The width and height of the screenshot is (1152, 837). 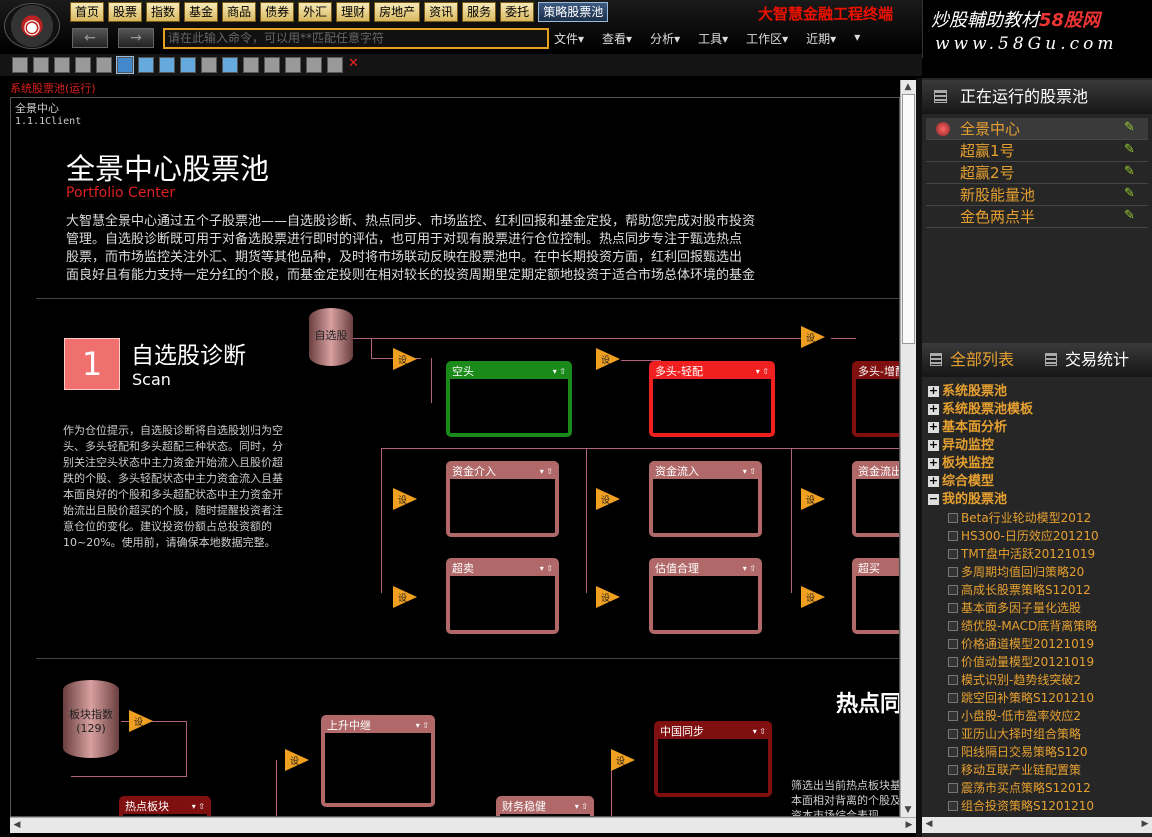 I want to click on play-icon, so click(x=209, y=65).